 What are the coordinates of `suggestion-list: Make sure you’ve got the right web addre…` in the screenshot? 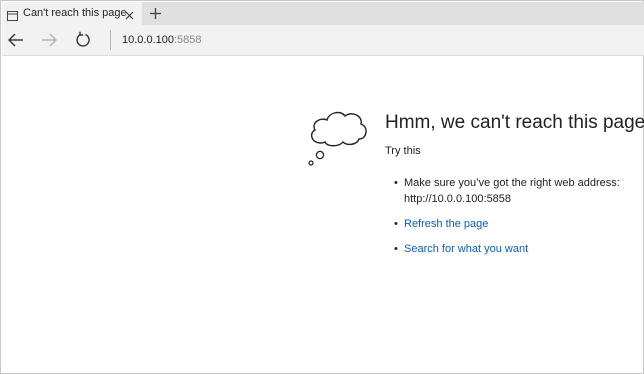 It's located at (507, 216).